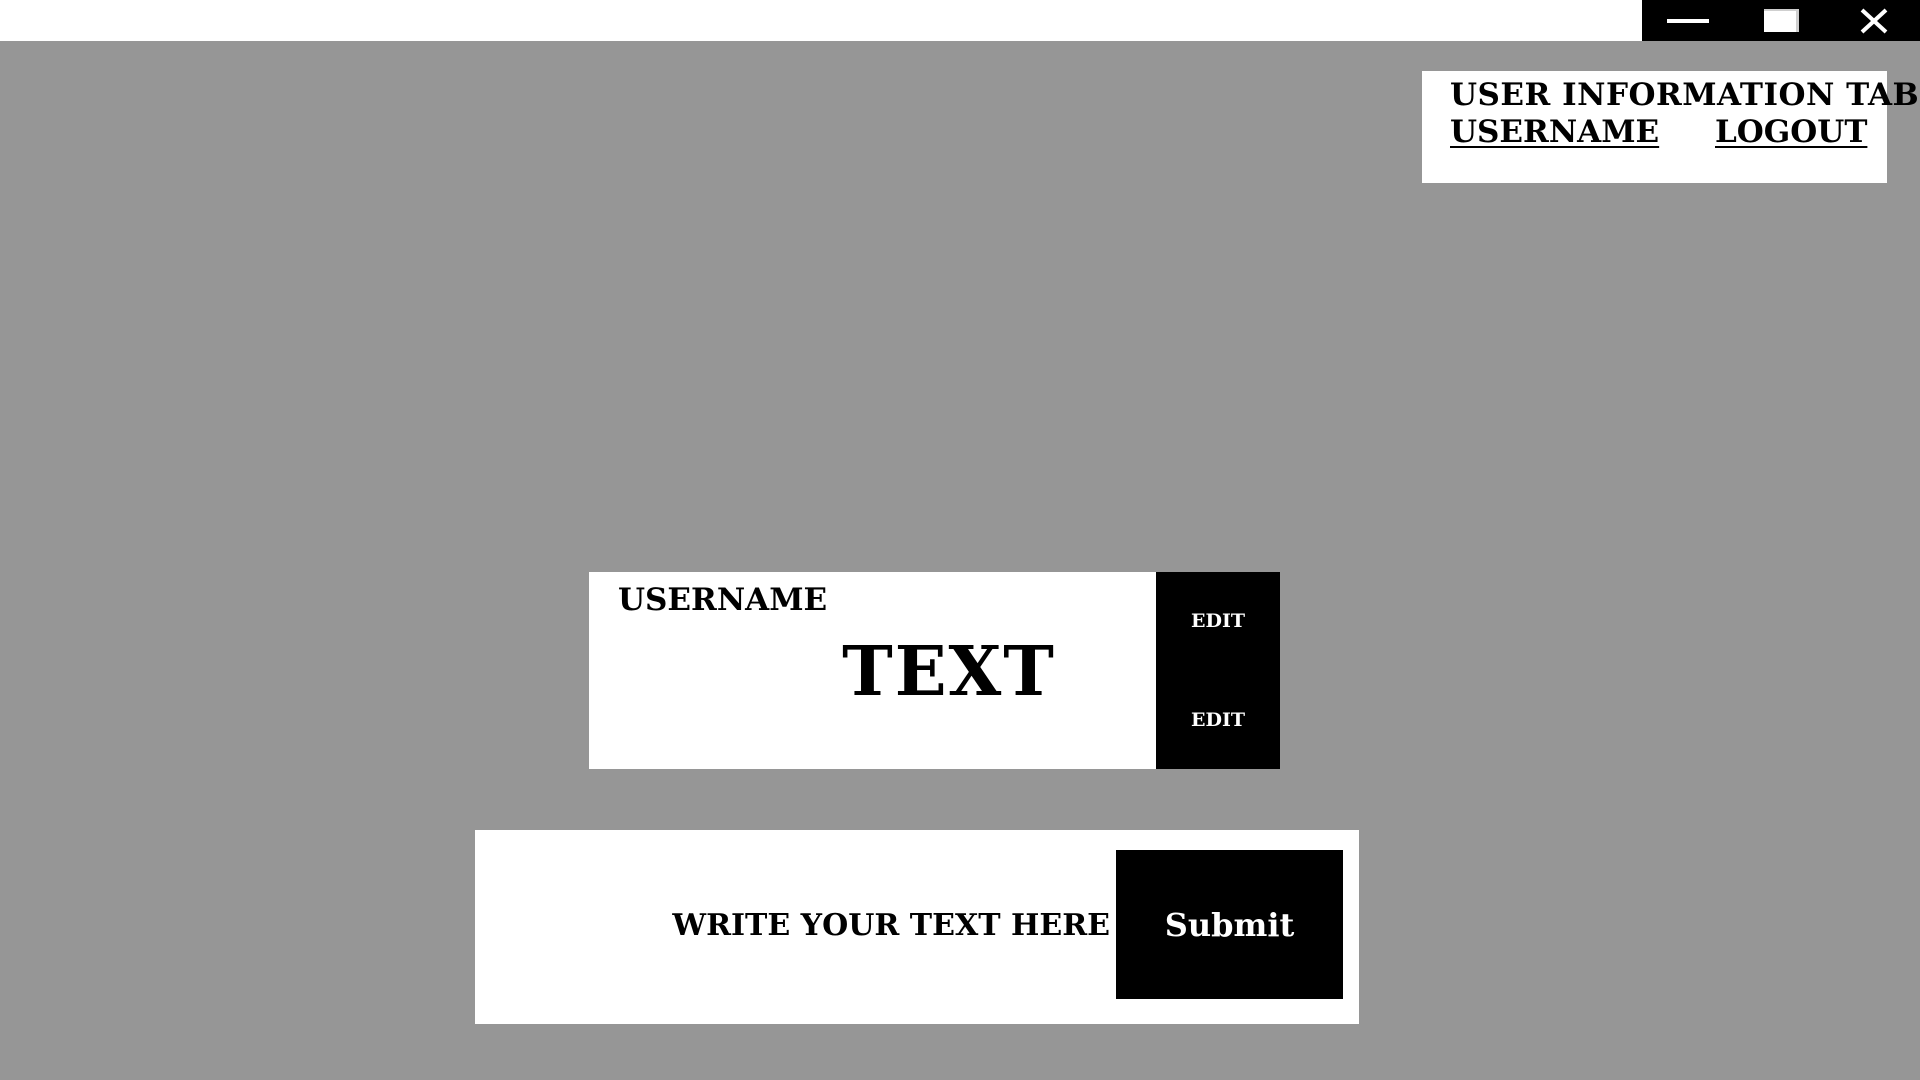  I want to click on compose-box: Submit, so click(917, 927).